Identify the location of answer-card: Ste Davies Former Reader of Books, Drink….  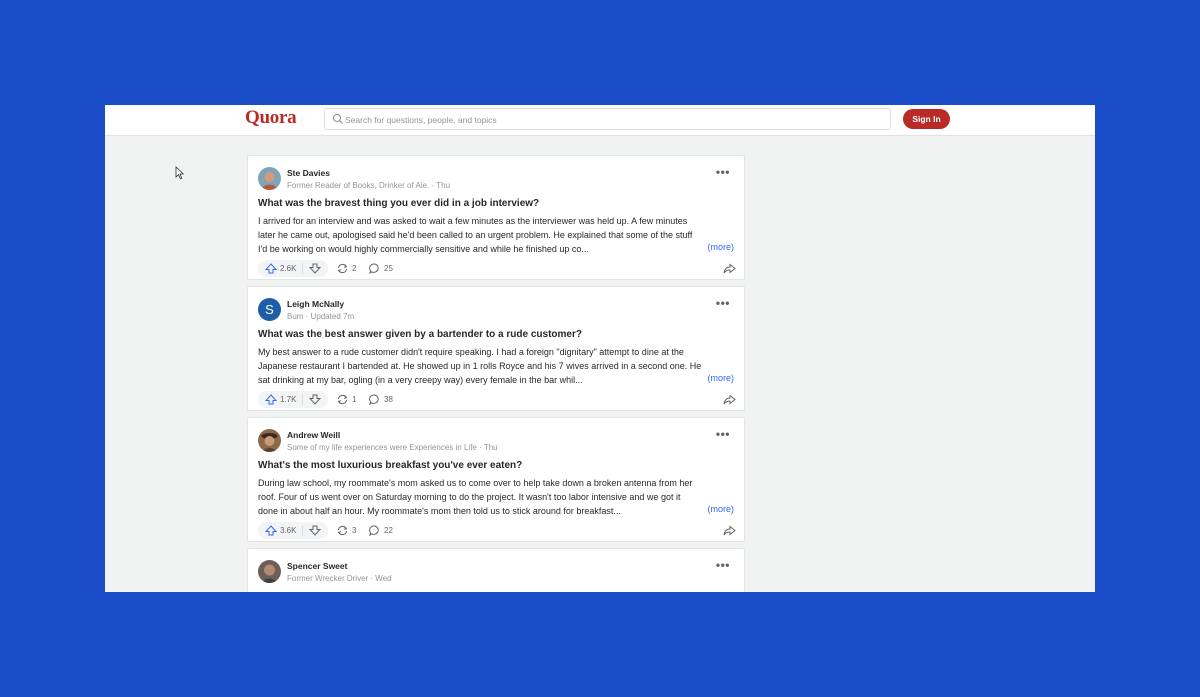
(496, 217).